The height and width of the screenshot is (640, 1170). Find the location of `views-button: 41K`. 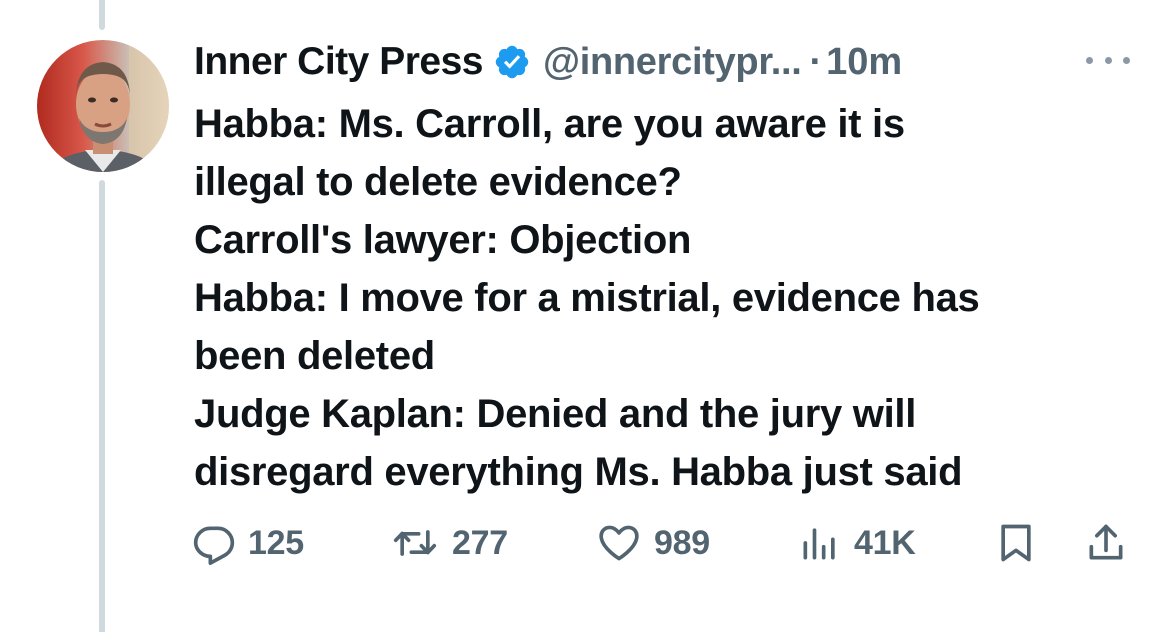

views-button: 41K is located at coordinates (857, 543).